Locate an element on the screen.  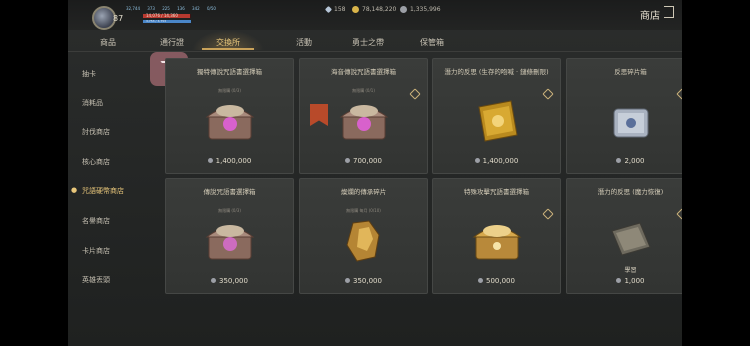
stat-value: 32,744 is located at coordinates (133, 8).